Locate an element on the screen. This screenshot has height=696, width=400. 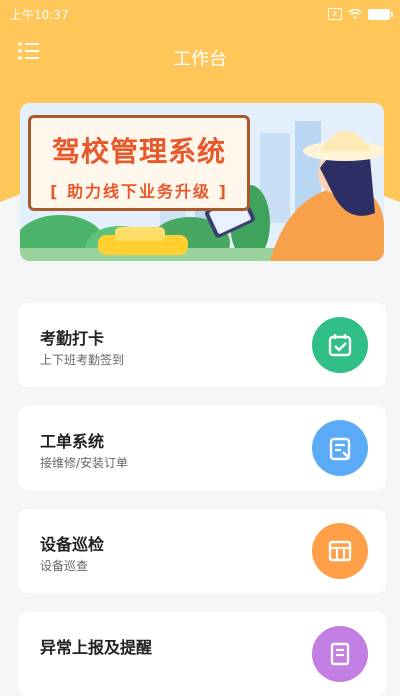
header: 工作台 is located at coordinates (200, 58).